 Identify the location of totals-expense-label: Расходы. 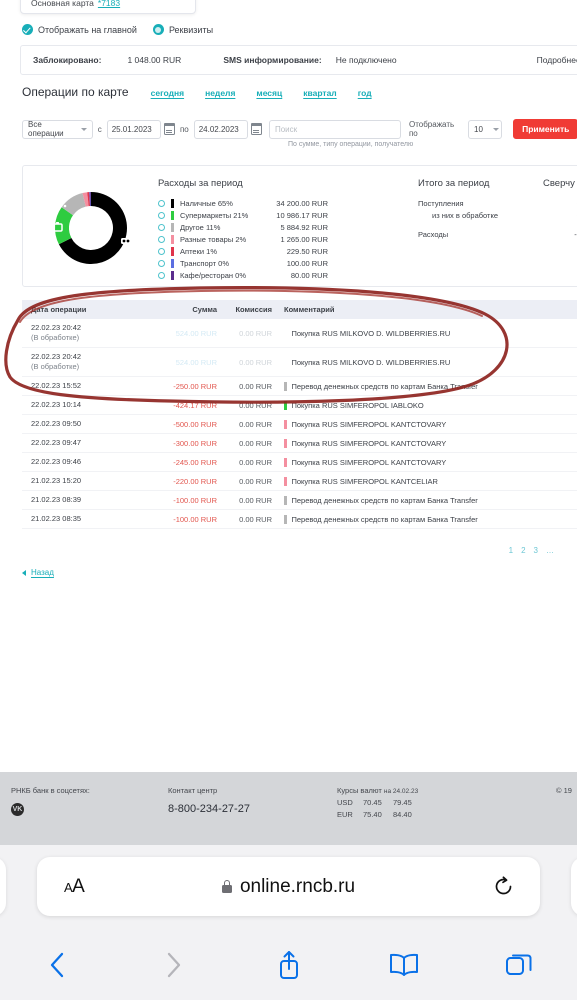
(433, 234).